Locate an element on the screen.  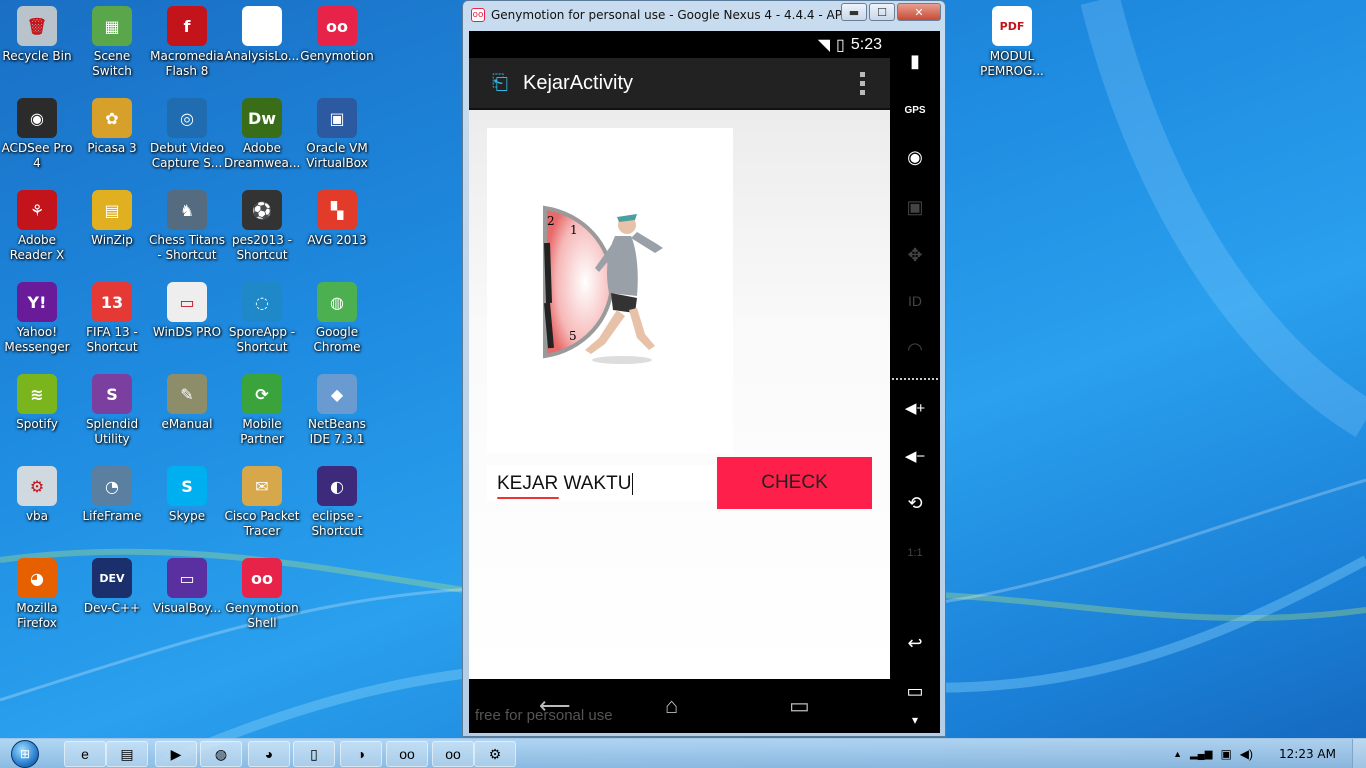
desktop-icon: ◍ Google Chrome is located at coordinates (337, 318).